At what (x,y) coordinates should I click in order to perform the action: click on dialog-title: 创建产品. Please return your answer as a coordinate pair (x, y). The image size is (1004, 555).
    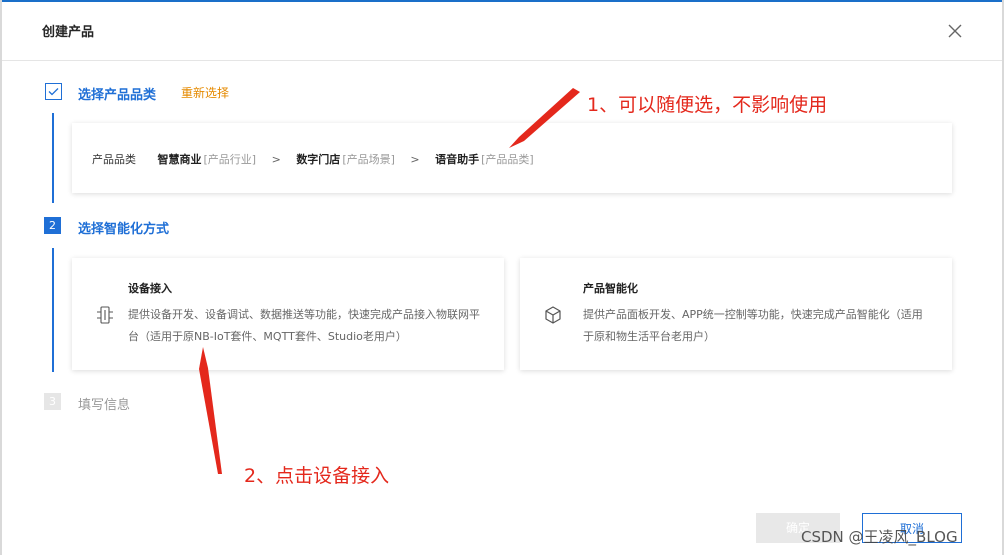
    Looking at the image, I should click on (68, 32).